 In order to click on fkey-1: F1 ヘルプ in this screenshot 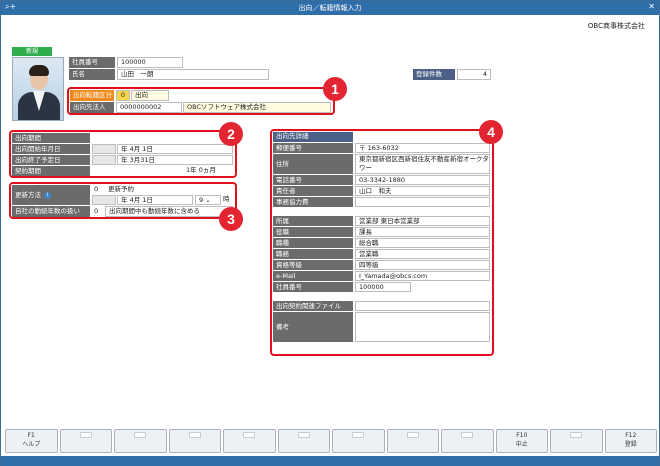, I will do `click(31, 441)`.